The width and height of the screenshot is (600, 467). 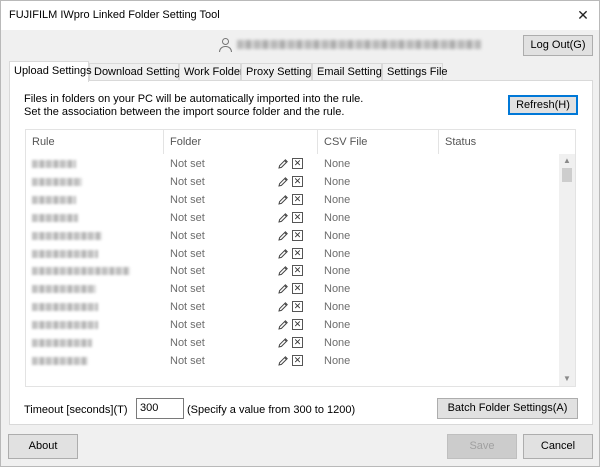 I want to click on column-header-csv: CSV File, so click(x=378, y=142).